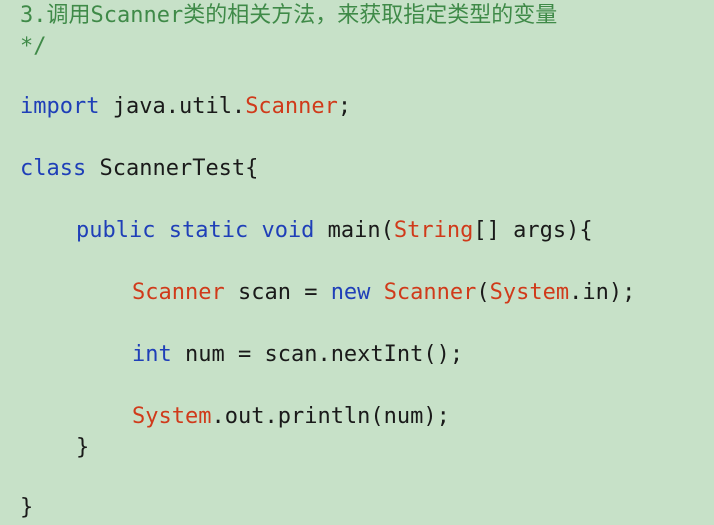 The image size is (714, 525). I want to click on comment-line-1: 3.调用Scanner类的相关方法，来获取指定类型的变量, so click(289, 15).